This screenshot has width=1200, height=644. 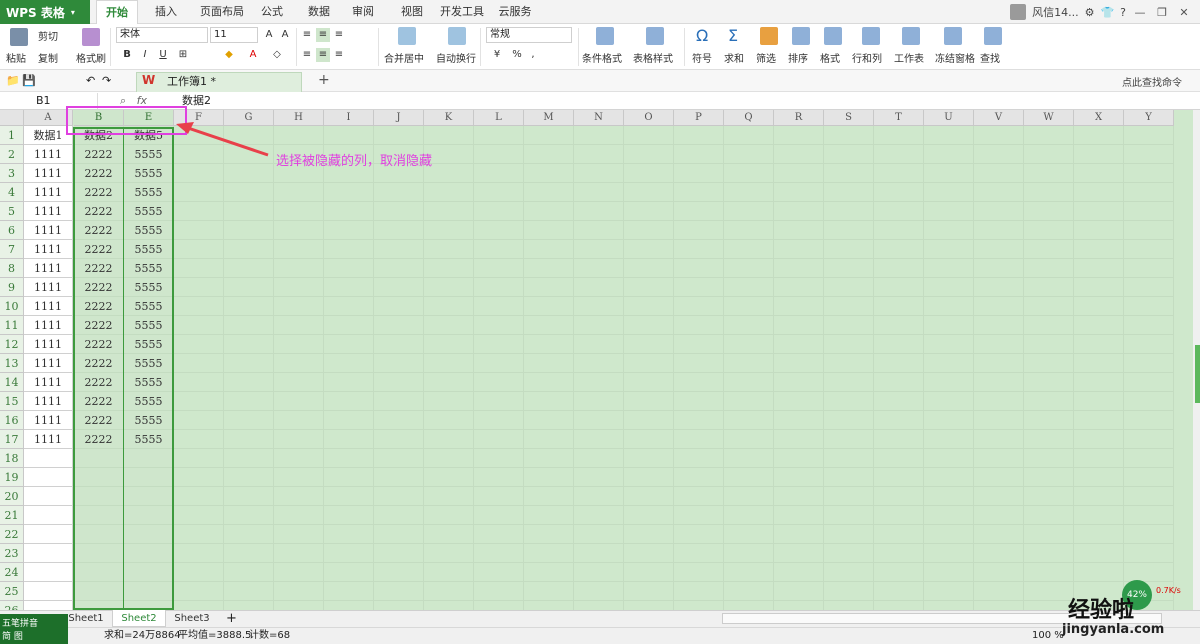 What do you see at coordinates (231, 618) in the screenshot?
I see `add-sheet-button: +` at bounding box center [231, 618].